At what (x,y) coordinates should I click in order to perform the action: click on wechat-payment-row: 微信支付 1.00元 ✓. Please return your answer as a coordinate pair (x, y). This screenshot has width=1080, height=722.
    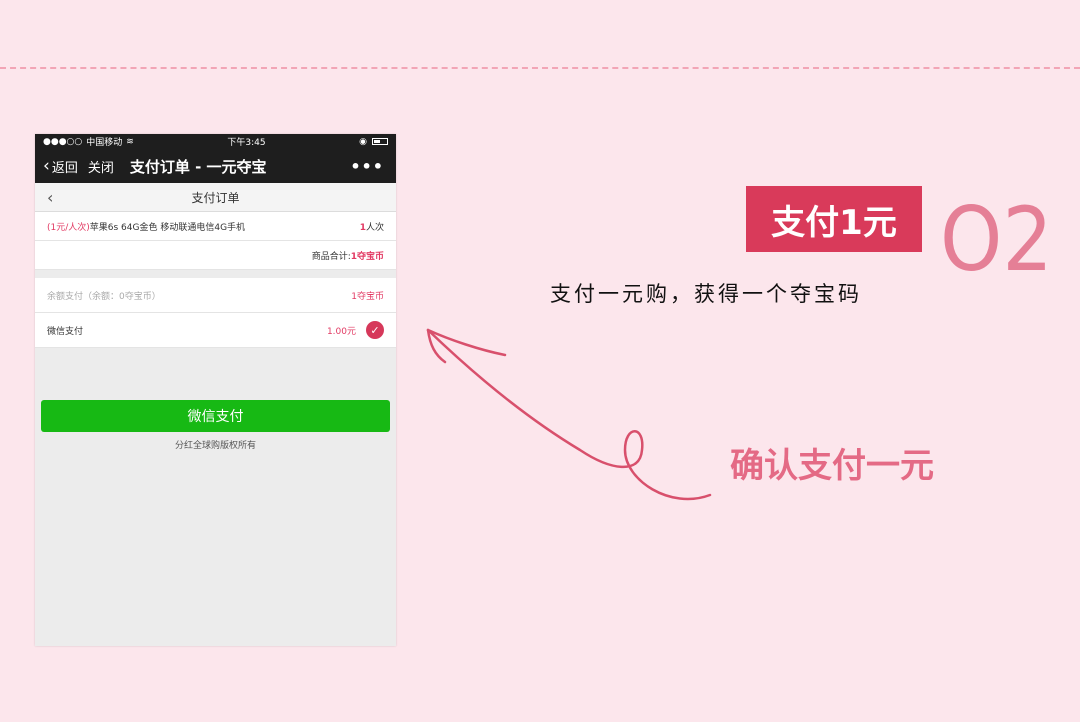
    Looking at the image, I should click on (215, 330).